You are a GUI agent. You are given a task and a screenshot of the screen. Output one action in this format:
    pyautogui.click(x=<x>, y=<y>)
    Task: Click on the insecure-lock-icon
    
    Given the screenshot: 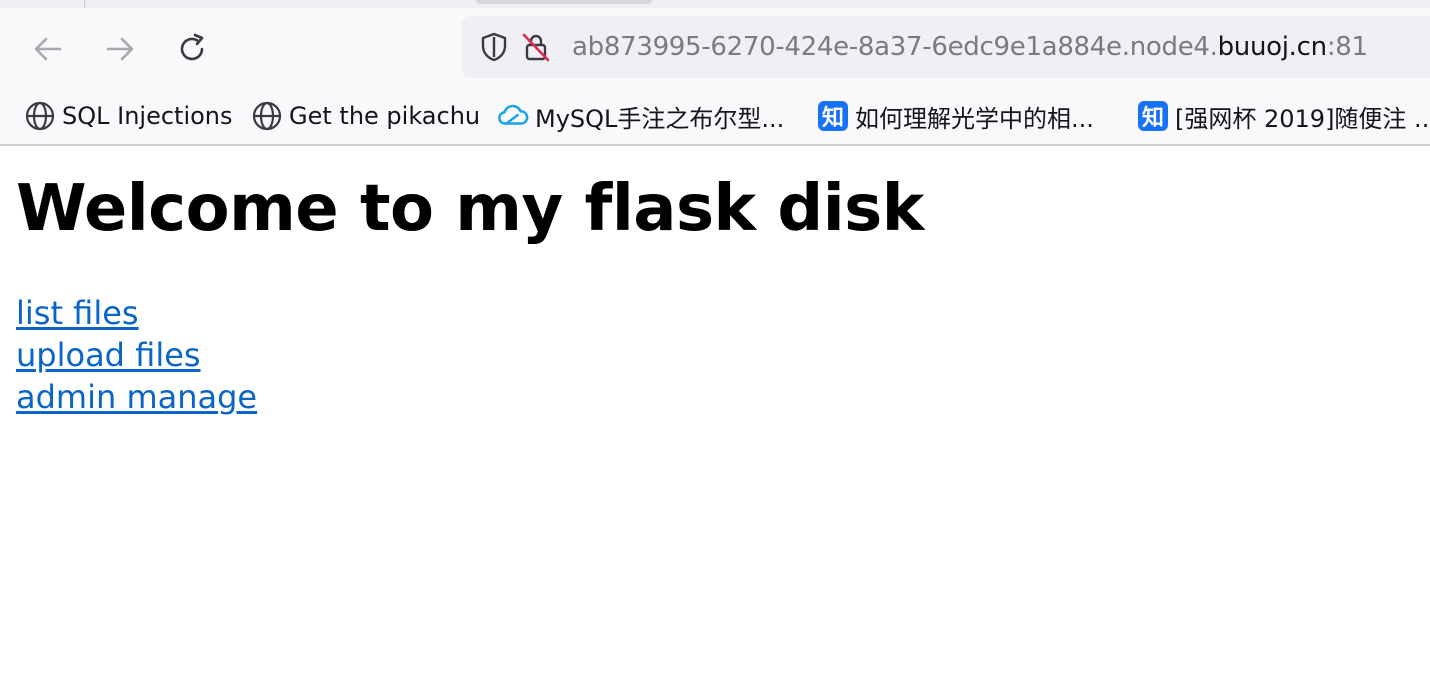 What is the action you would take?
    pyautogui.click(x=536, y=47)
    